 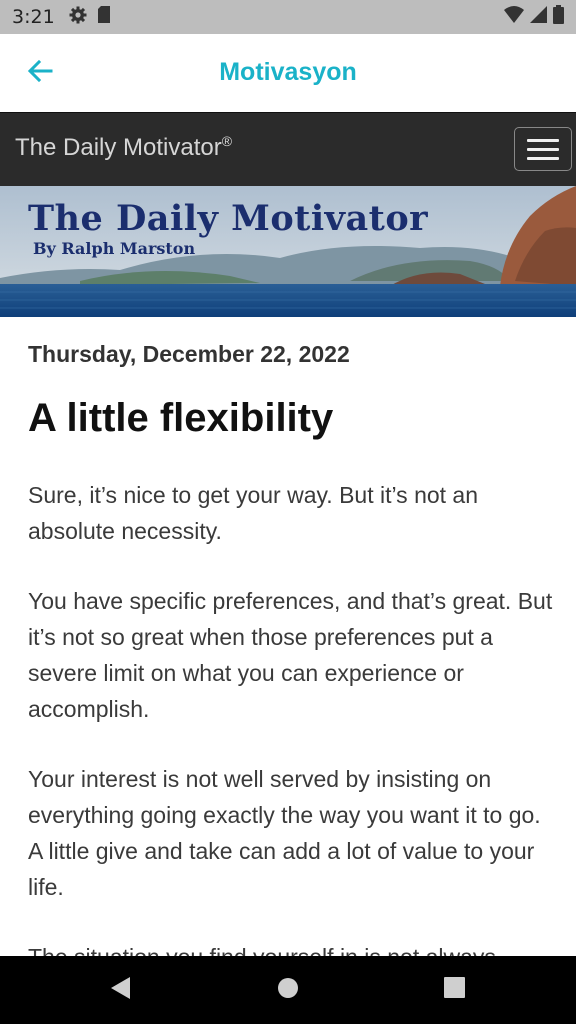 I want to click on nav-home-button, so click(x=288, y=990).